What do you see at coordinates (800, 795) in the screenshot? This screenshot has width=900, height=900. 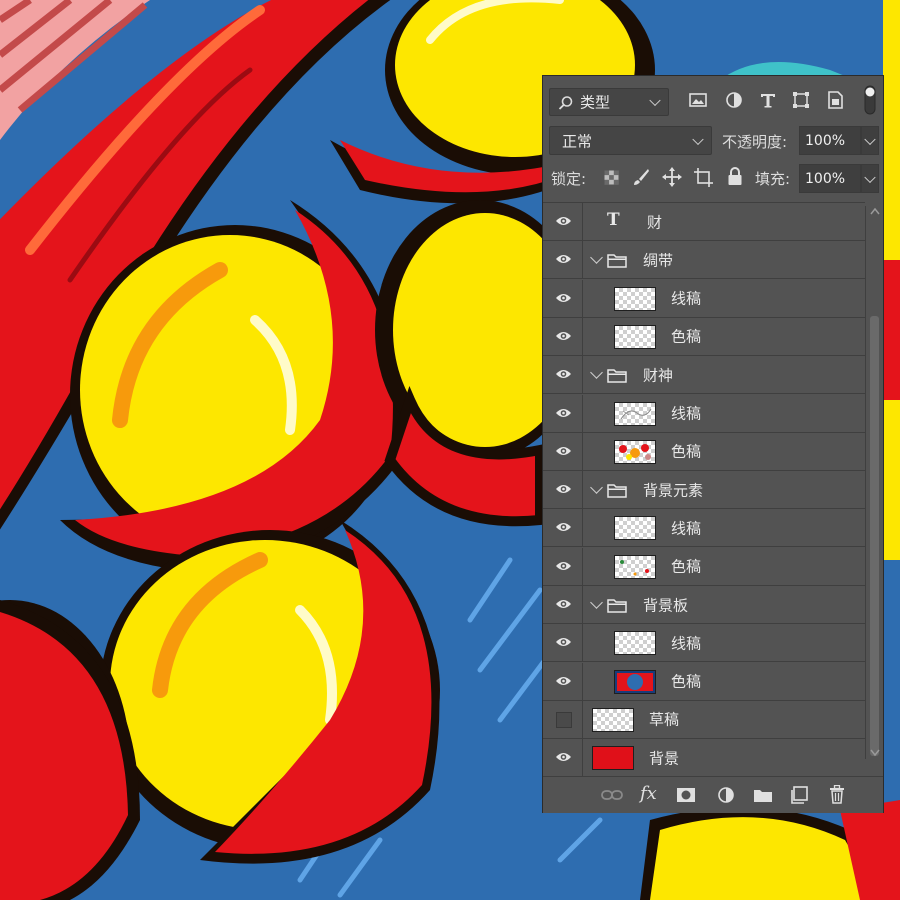 I see `new-layer-icon` at bounding box center [800, 795].